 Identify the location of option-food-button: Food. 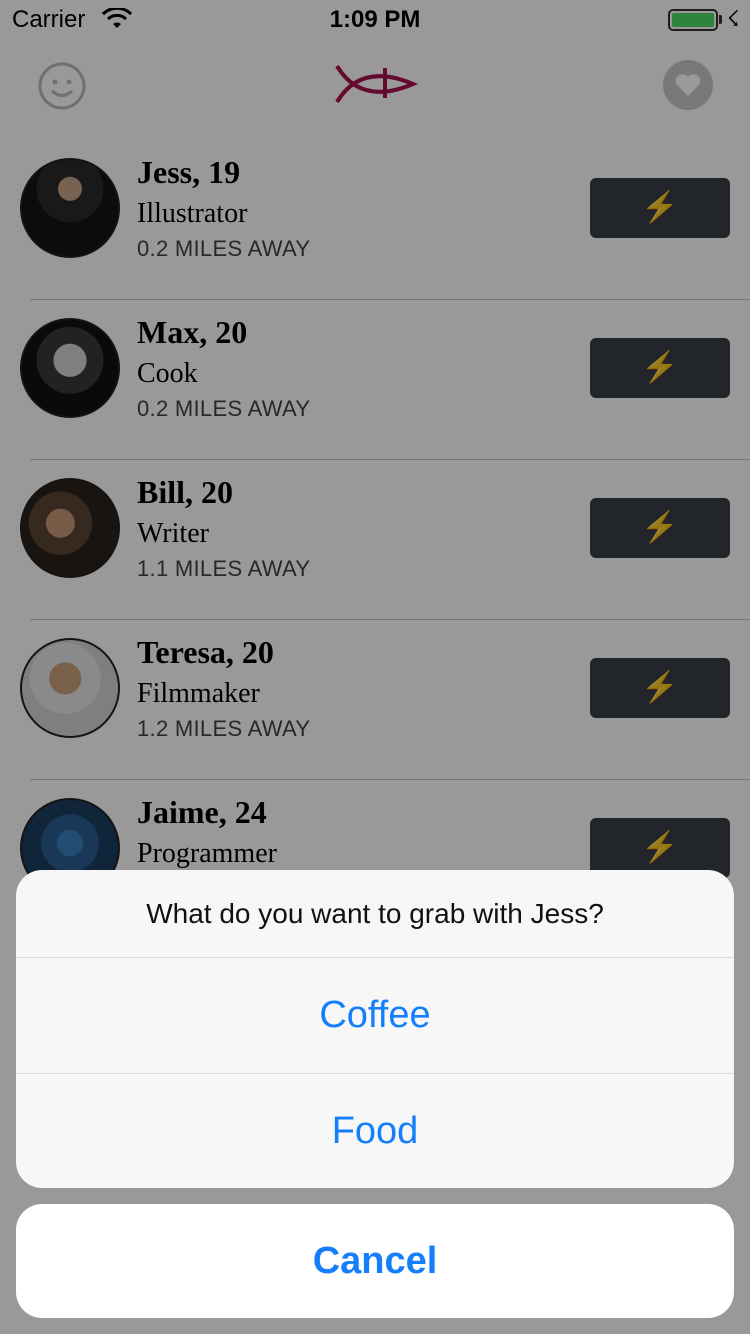
(375, 1130).